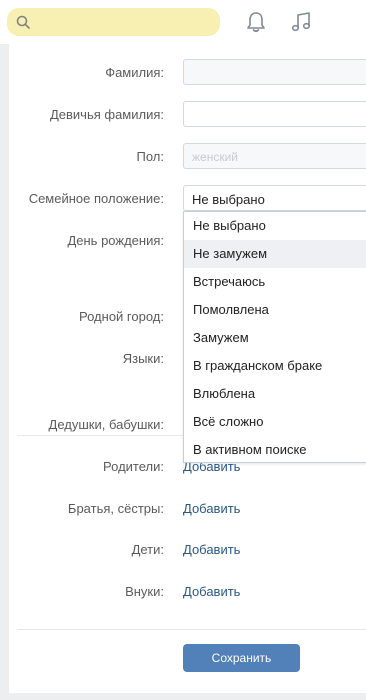 This screenshot has width=366, height=700. I want to click on gender-value: женский, so click(215, 157).